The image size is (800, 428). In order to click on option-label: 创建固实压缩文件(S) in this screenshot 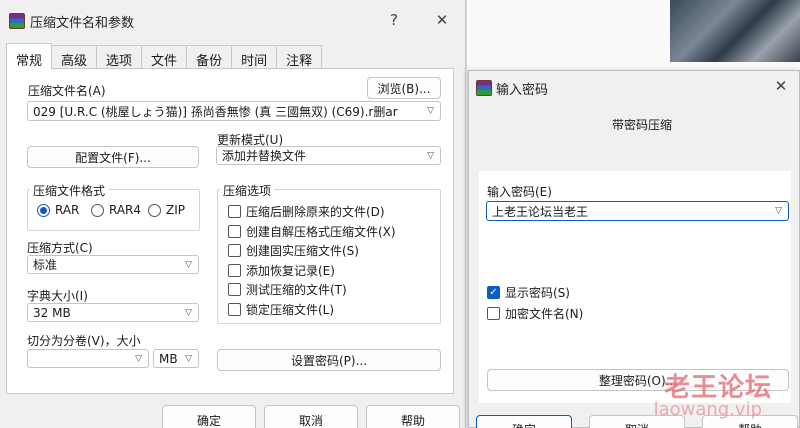, I will do `click(302, 251)`.